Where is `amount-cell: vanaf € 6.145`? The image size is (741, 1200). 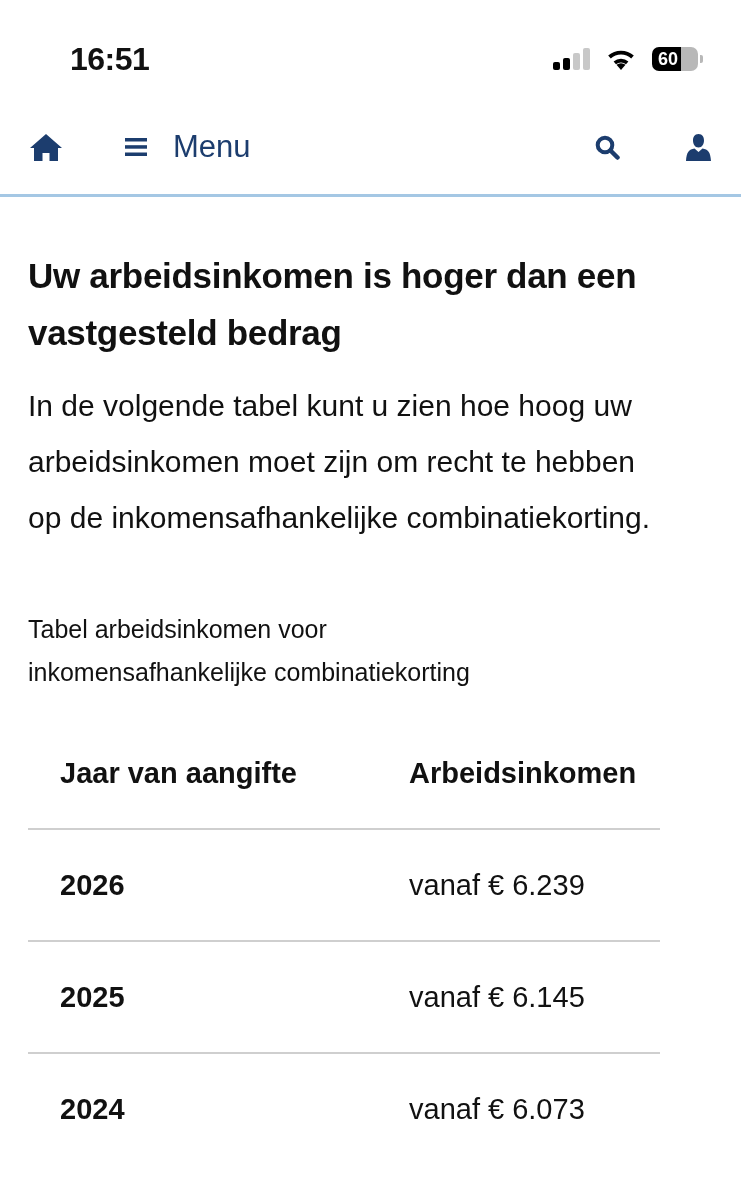
amount-cell: vanaf € 6.145 is located at coordinates (518, 997).